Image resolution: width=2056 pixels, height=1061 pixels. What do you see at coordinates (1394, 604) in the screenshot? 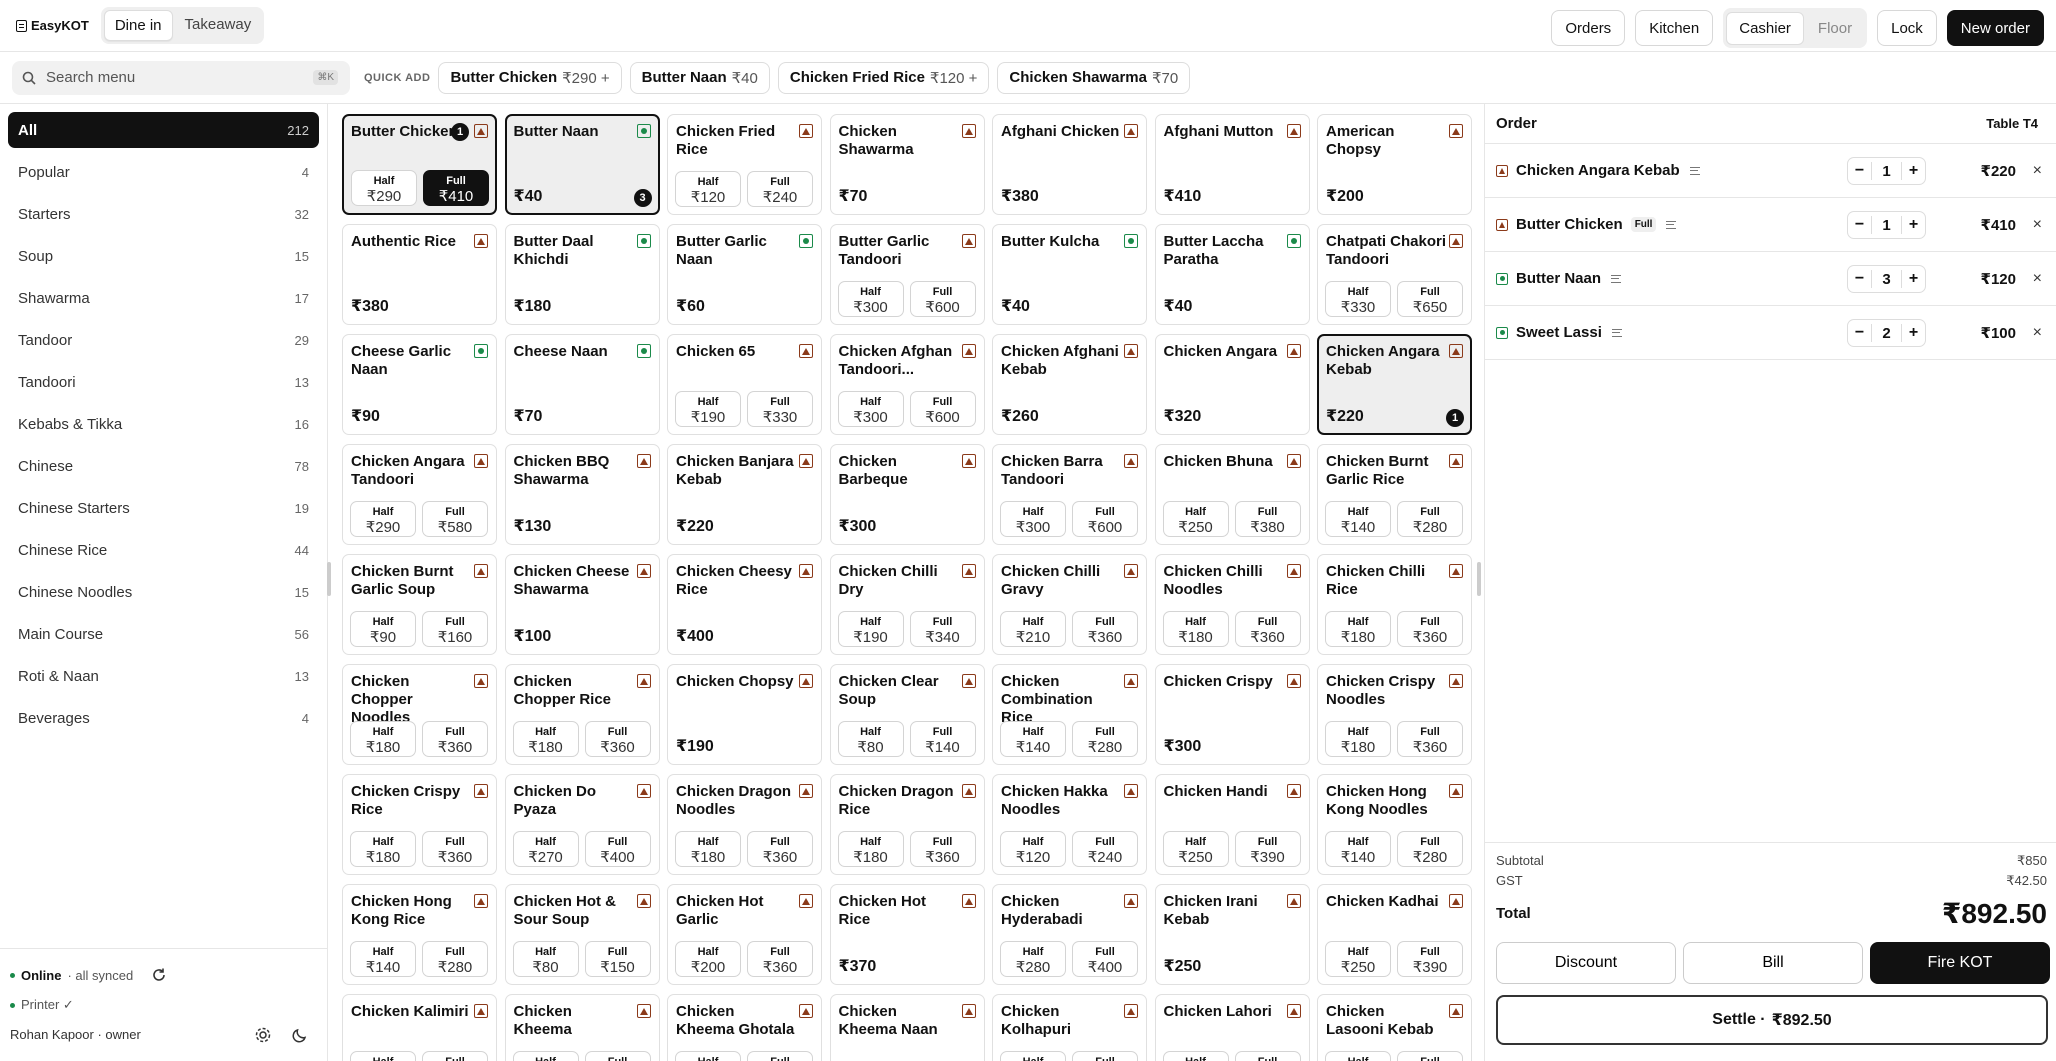
I see `menu-item-card: Chicken Chilli Rice Half ₹180 Full ₹360` at bounding box center [1394, 604].